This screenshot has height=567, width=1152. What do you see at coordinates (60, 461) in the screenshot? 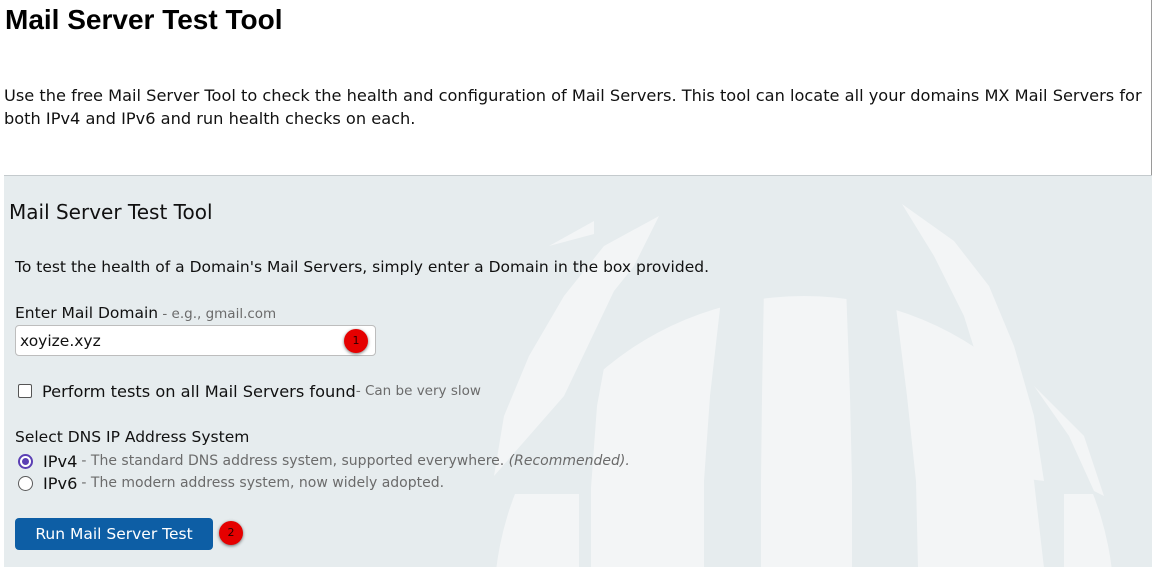
I see `ipv4-label: IPv4` at bounding box center [60, 461].